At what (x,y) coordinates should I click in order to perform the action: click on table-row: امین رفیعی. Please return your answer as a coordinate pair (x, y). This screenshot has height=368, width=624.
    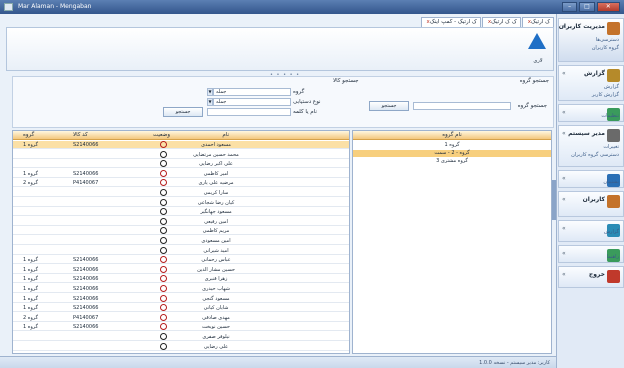
    Looking at the image, I should click on (181, 221).